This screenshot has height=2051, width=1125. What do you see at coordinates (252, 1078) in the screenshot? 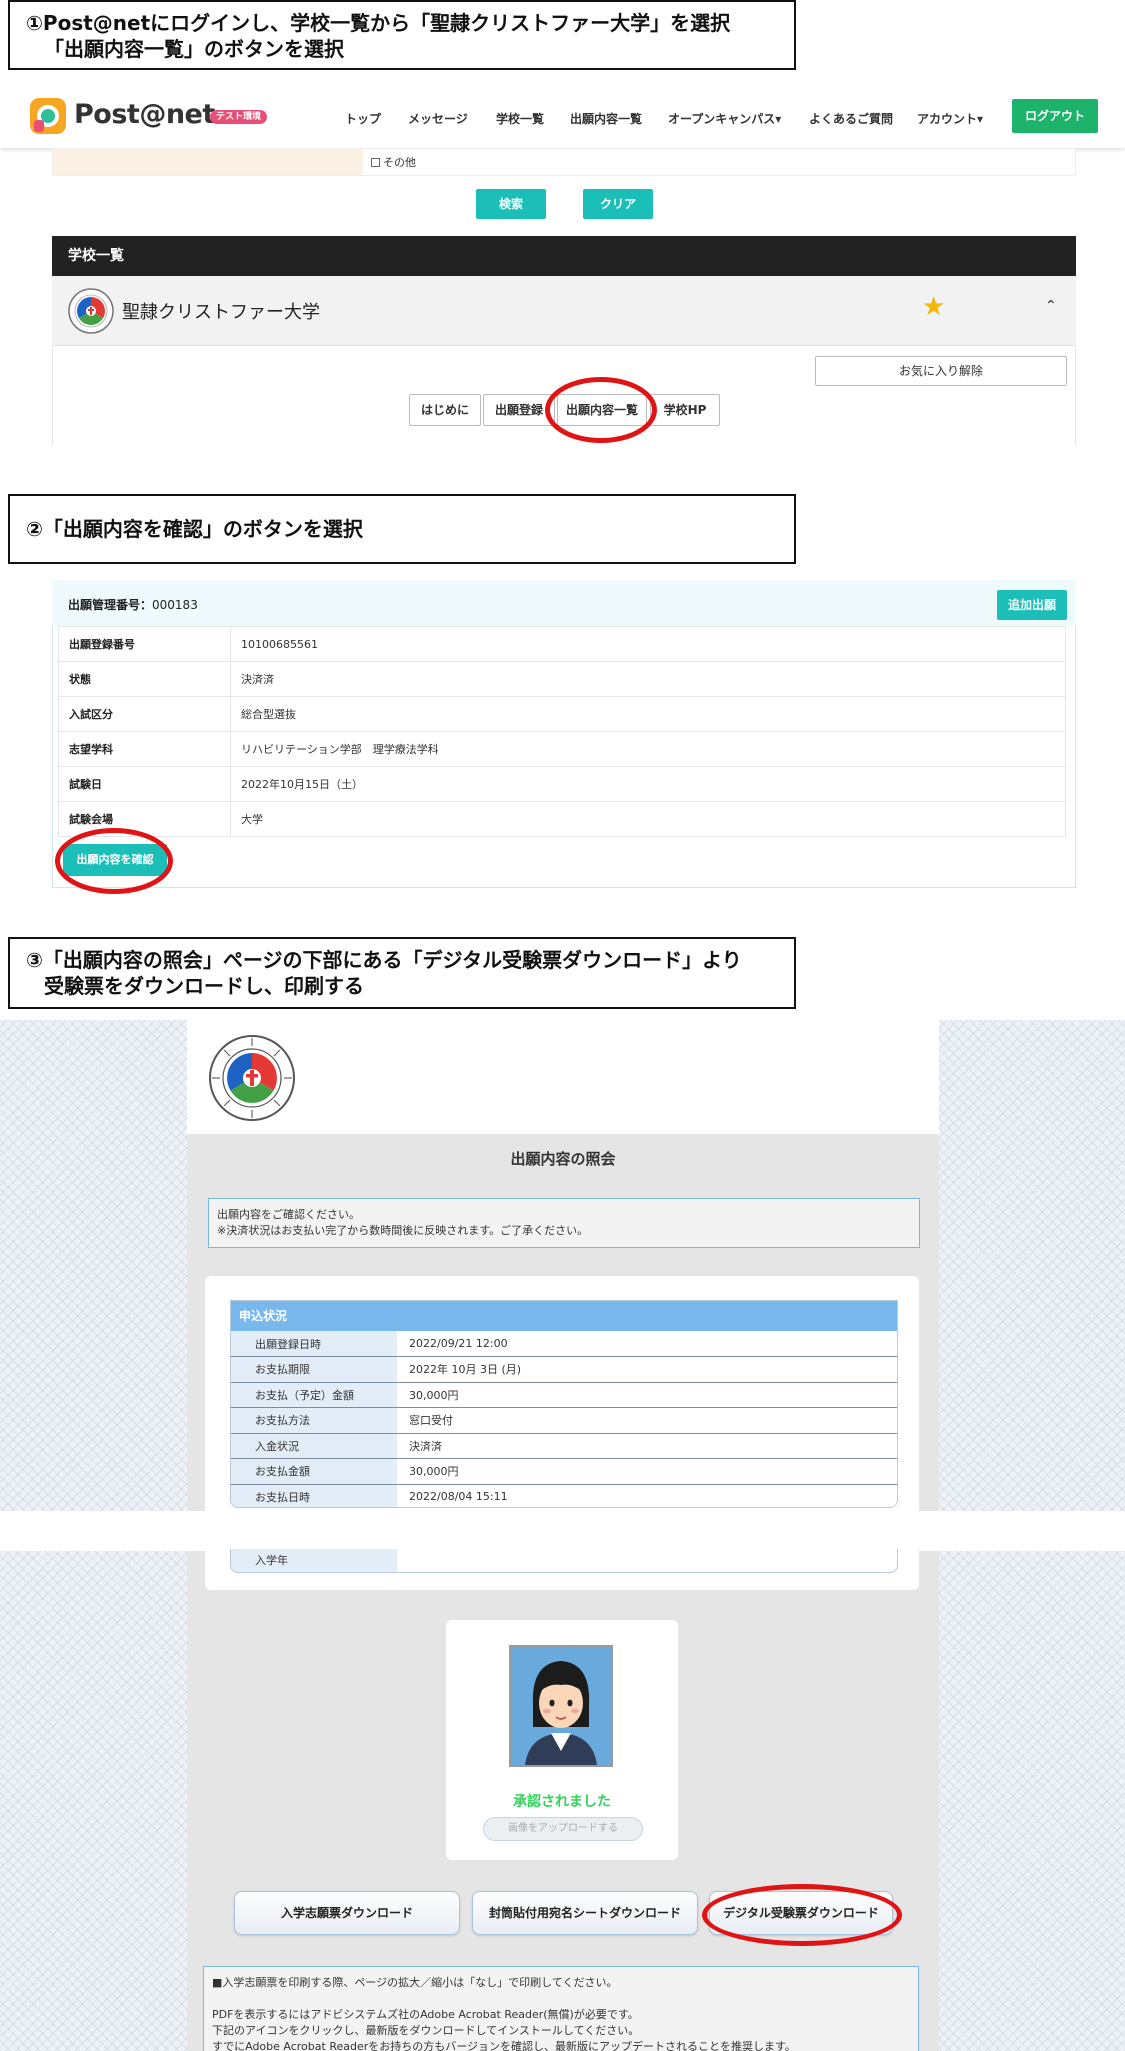
I see `university-seal-icon` at bounding box center [252, 1078].